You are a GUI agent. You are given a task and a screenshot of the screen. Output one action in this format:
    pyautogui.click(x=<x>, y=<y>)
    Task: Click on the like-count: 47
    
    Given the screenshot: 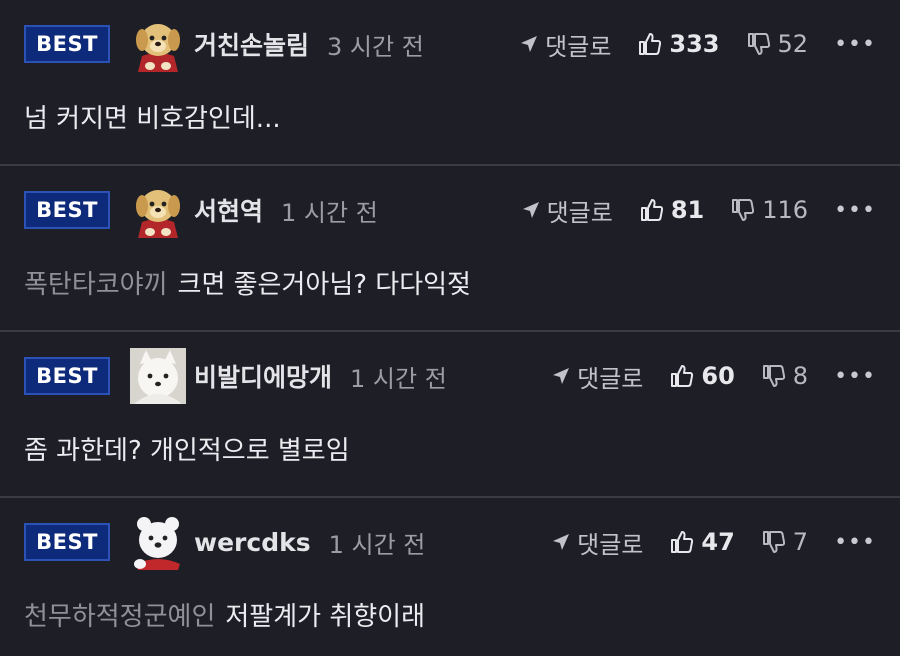 What is the action you would take?
    pyautogui.click(x=718, y=542)
    